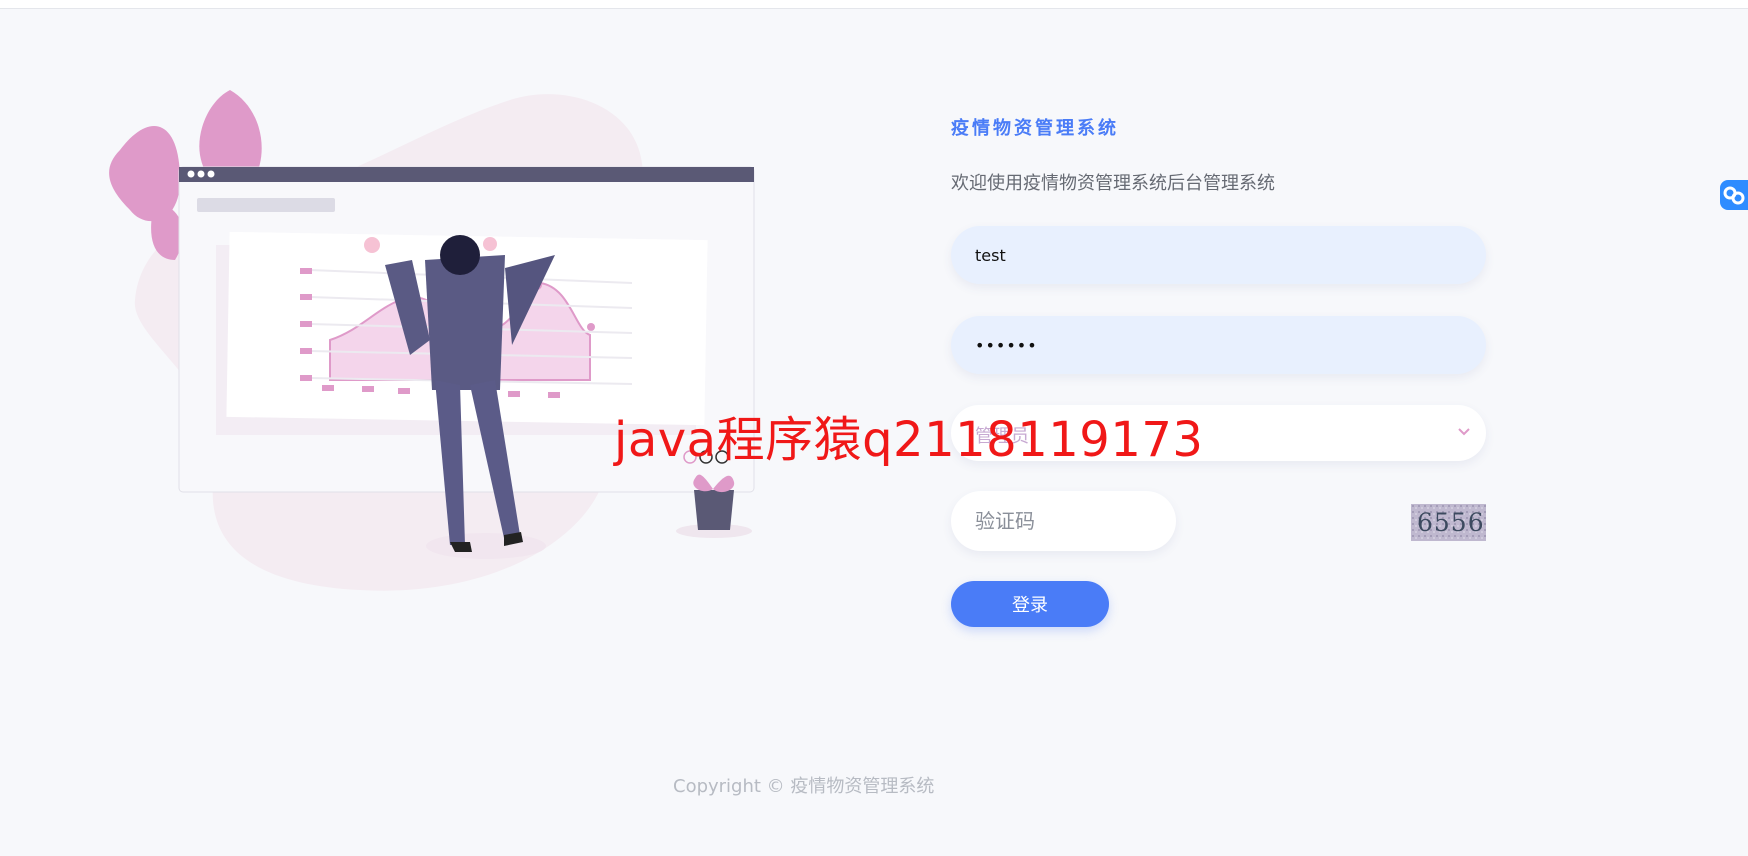 This screenshot has height=856, width=1748. Describe the element at coordinates (804, 786) in the screenshot. I see `copyright: Copyright © 疫情物资管理系统` at that location.